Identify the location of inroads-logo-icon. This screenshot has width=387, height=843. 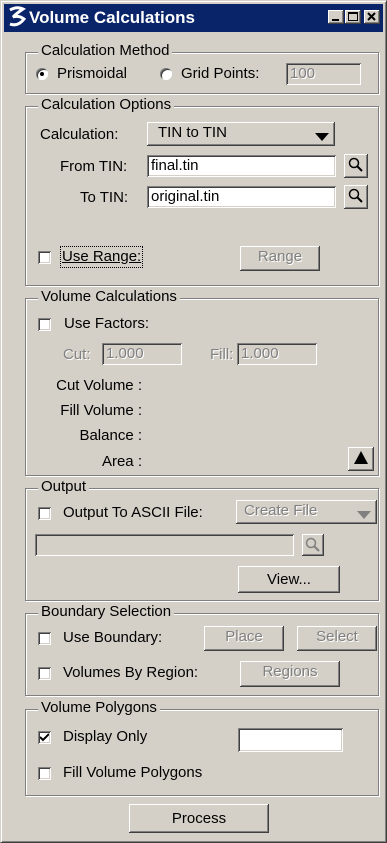
(17, 17).